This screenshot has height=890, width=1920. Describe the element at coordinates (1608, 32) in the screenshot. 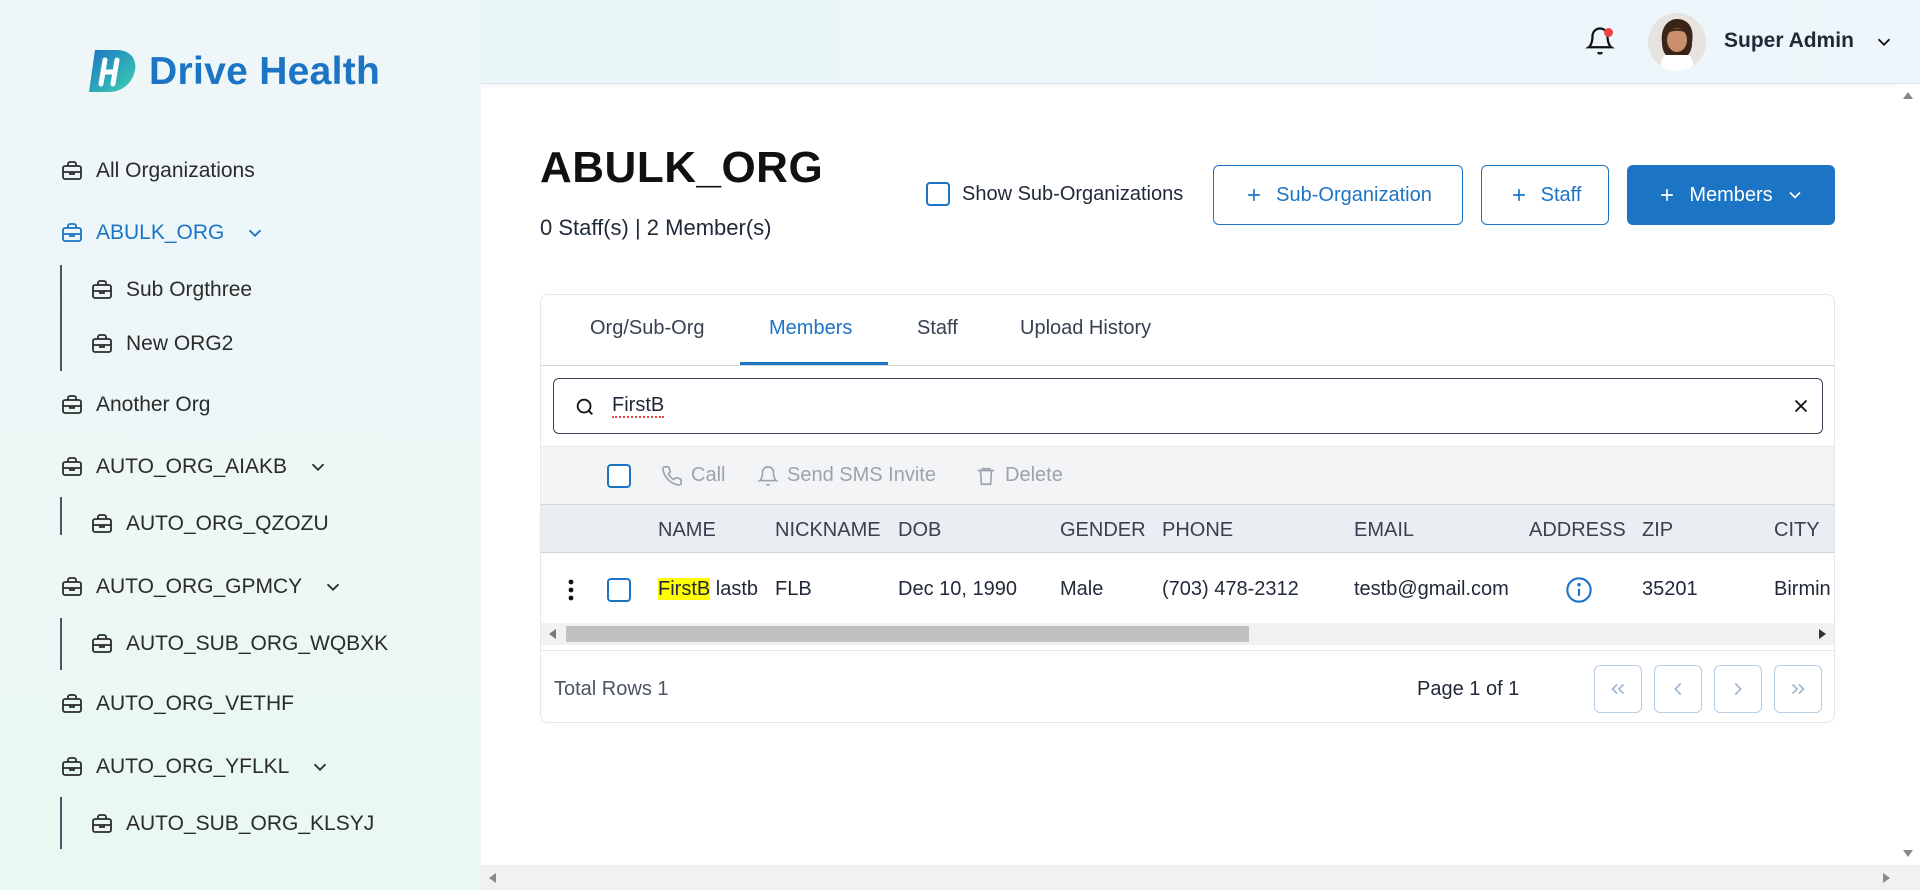

I see `notification-badge` at that location.